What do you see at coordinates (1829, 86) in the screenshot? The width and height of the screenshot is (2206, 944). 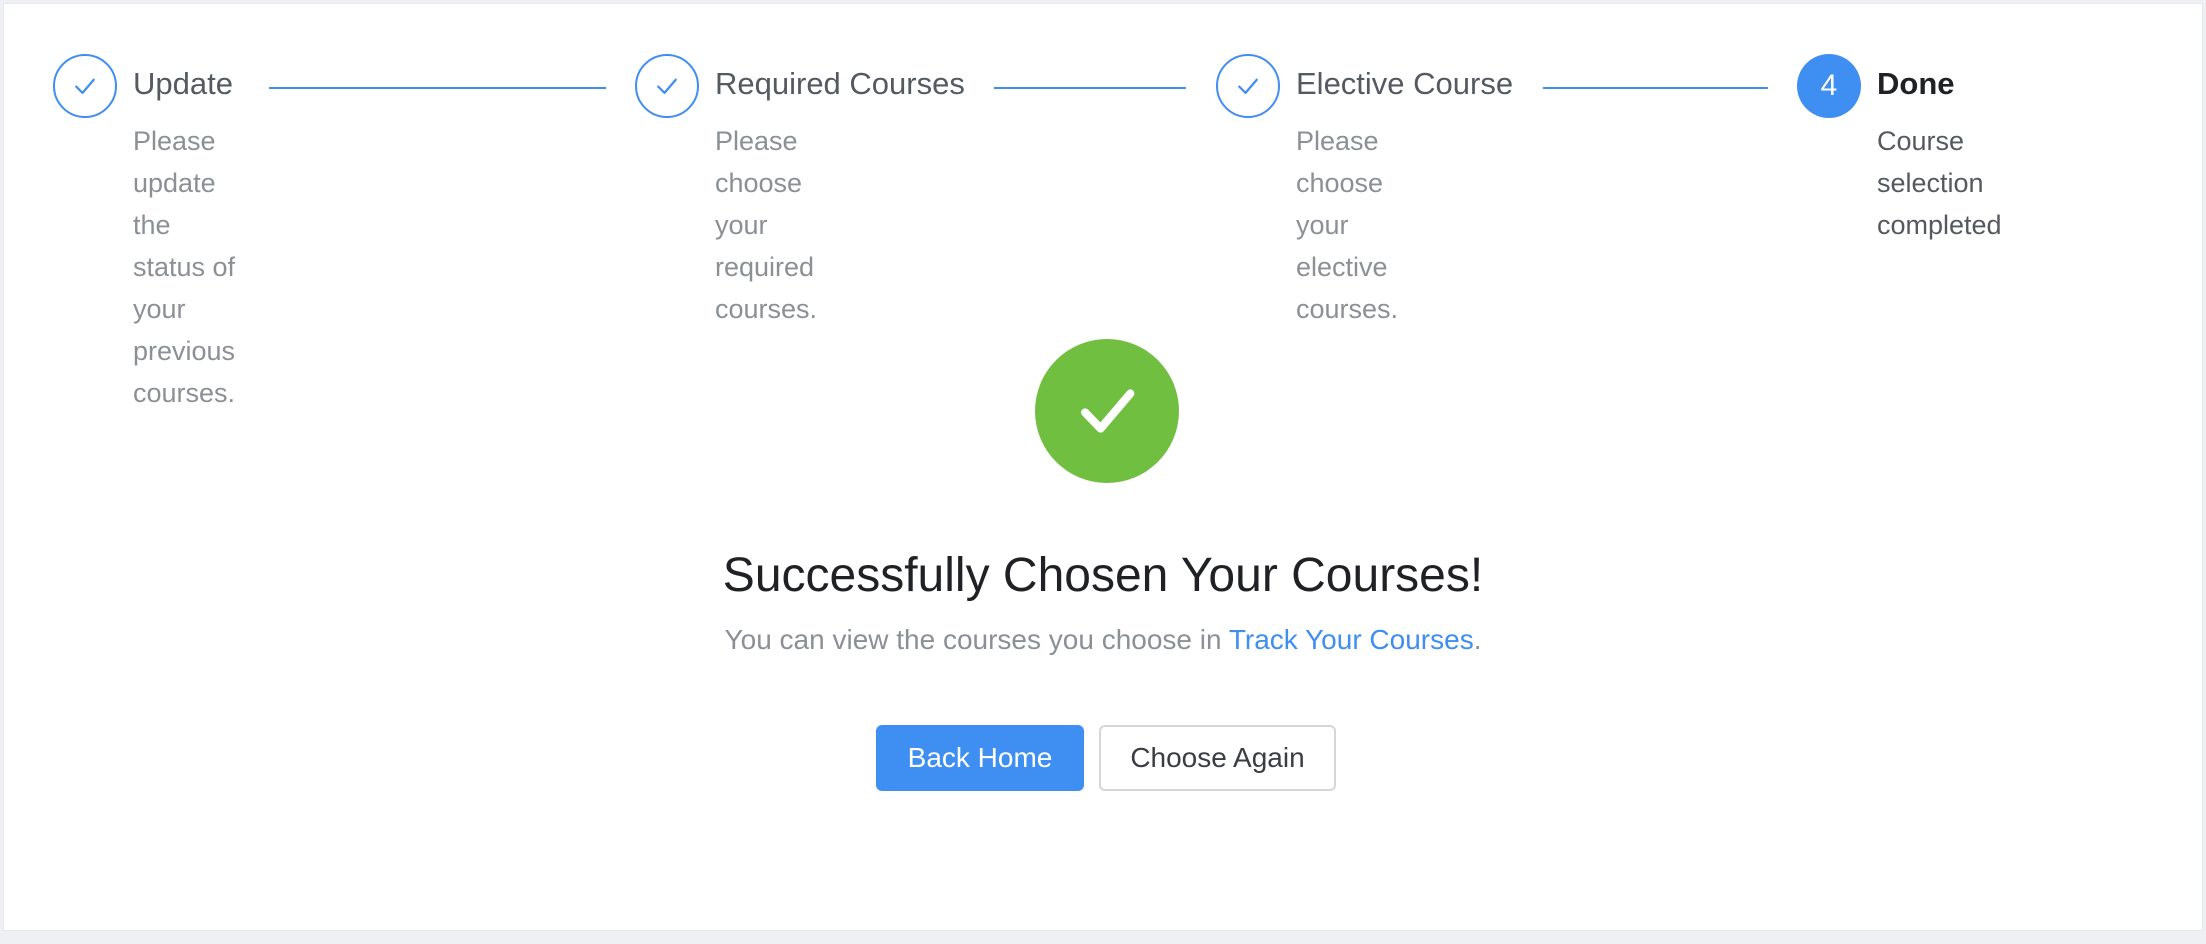 I see `step-number-badge: 4` at bounding box center [1829, 86].